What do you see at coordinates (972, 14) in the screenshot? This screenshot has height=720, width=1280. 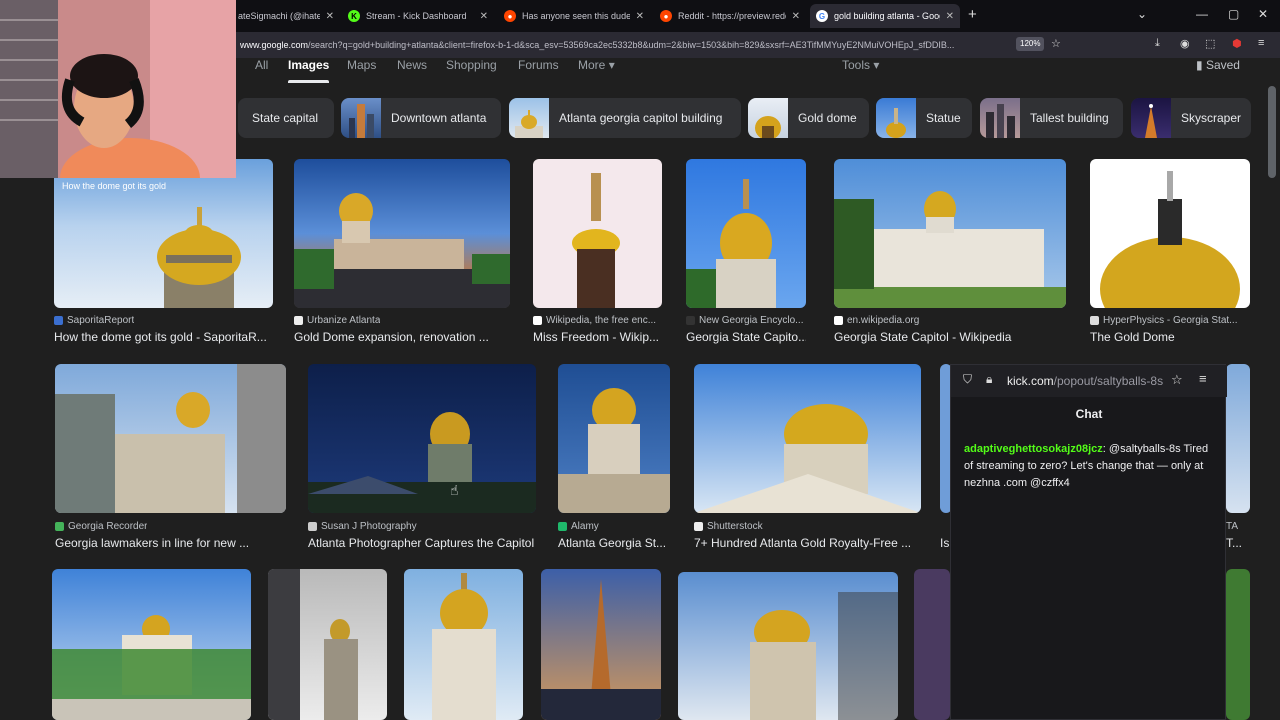 I see `new-tab-plus-icon: +` at bounding box center [972, 14].